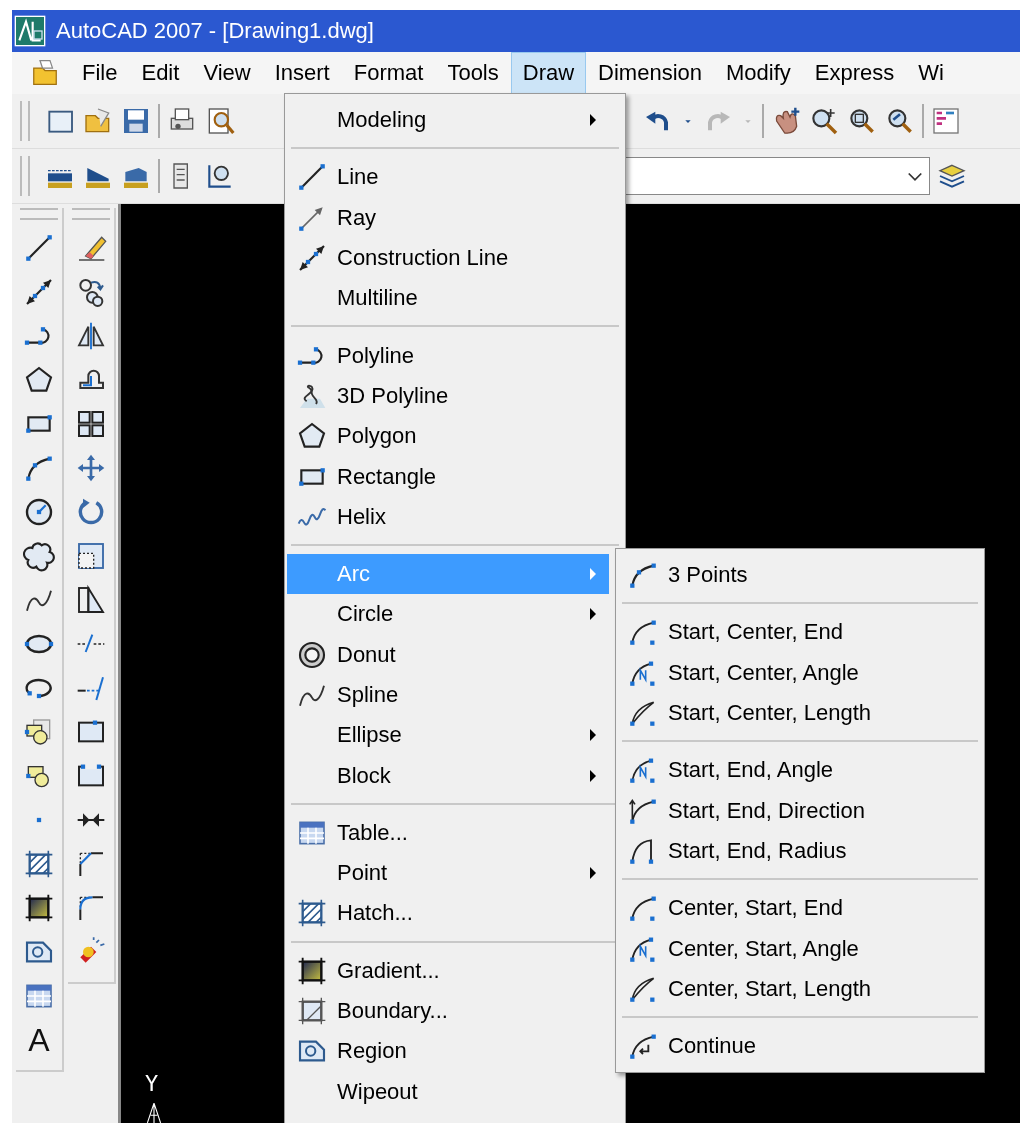 Image resolution: width=1027 pixels, height=1123 pixels. What do you see at coordinates (931, 73) in the screenshot?
I see `menu-item: Wi` at bounding box center [931, 73].